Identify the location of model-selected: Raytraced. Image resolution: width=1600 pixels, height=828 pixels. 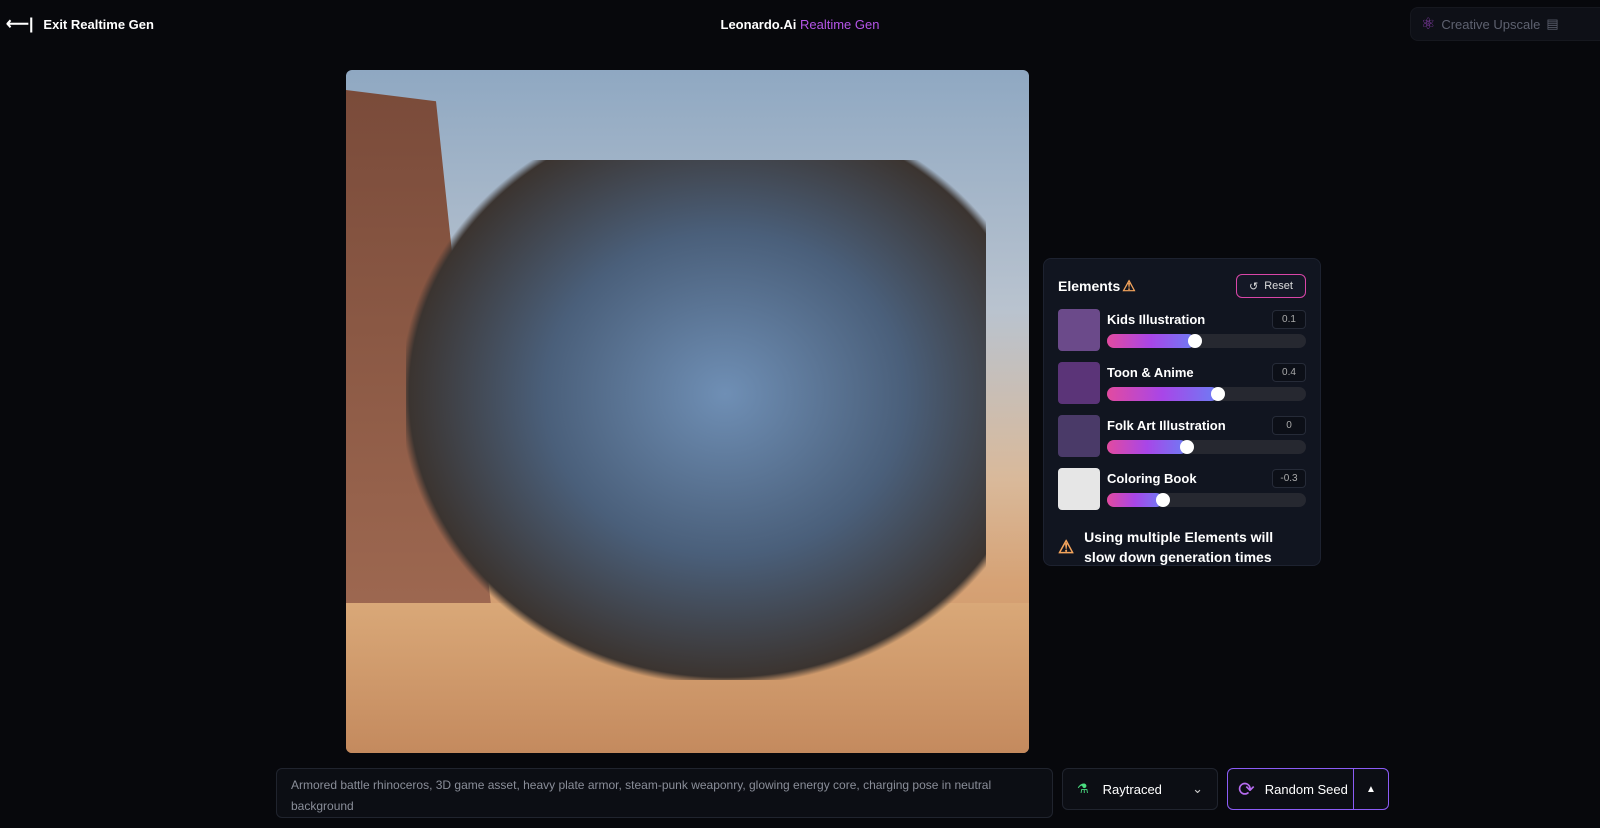
(1132, 789).